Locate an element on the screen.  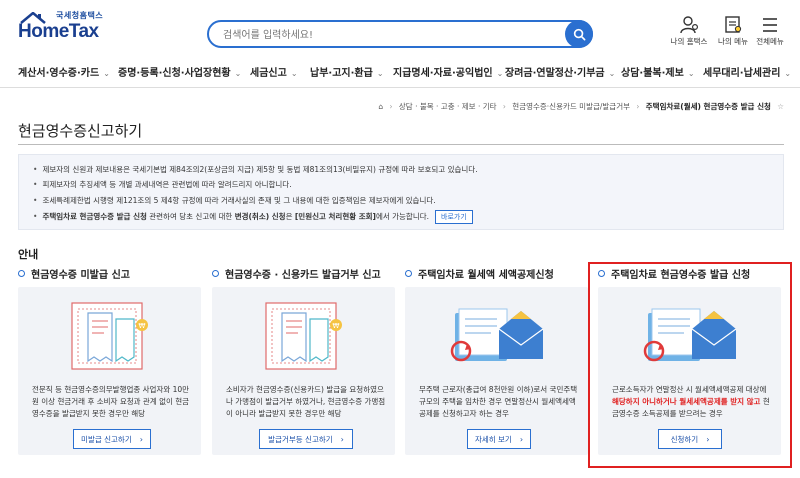
search-icon is located at coordinates (579, 34).